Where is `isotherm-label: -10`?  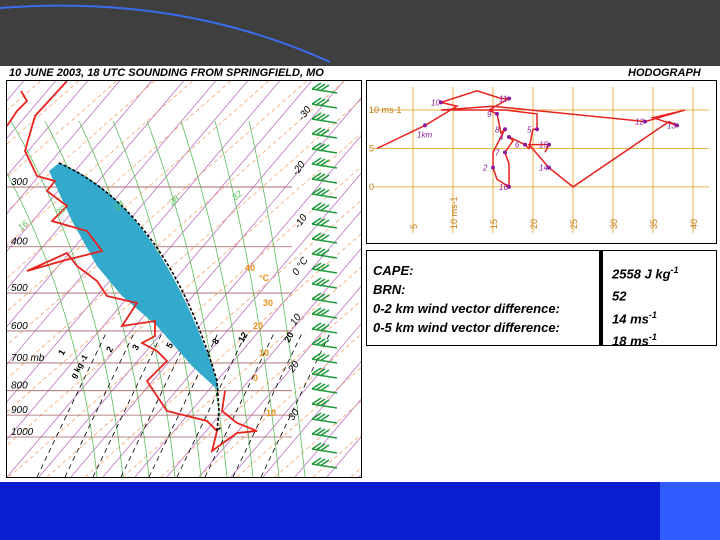 isotherm-label: -10 is located at coordinates (301, 221).